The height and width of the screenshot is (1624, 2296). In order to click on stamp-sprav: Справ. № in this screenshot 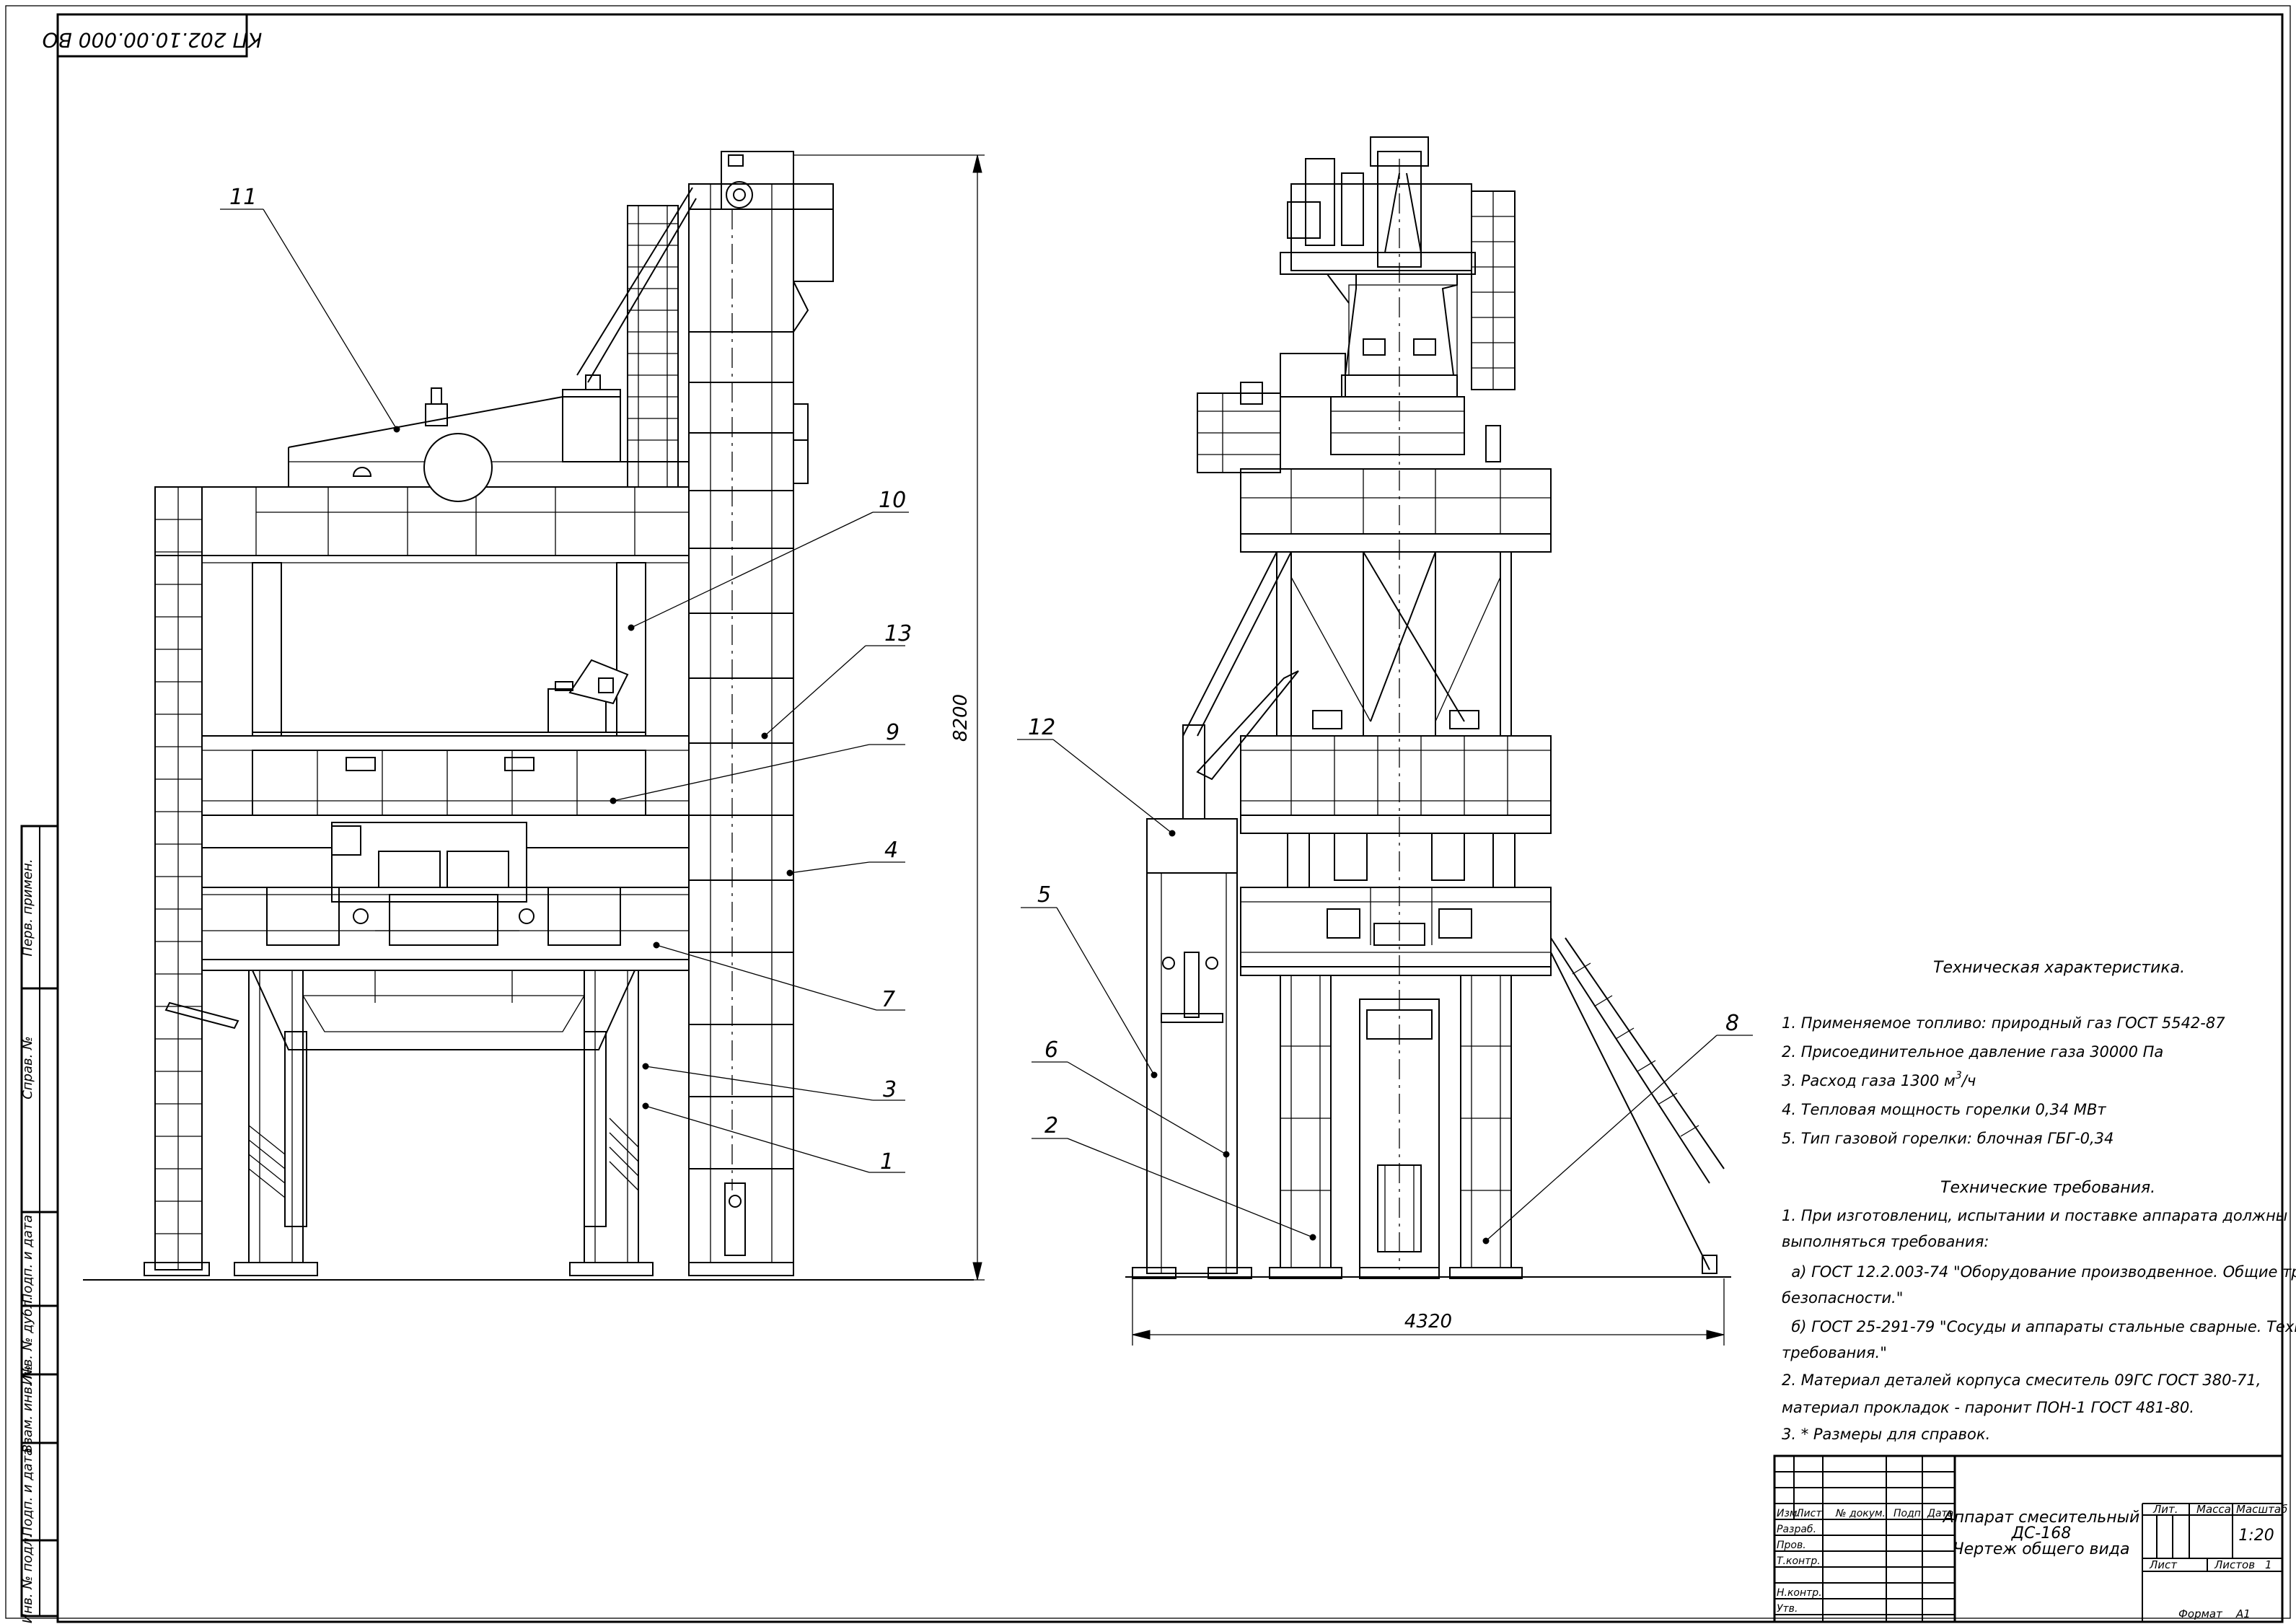, I will do `click(28, 1068)`.